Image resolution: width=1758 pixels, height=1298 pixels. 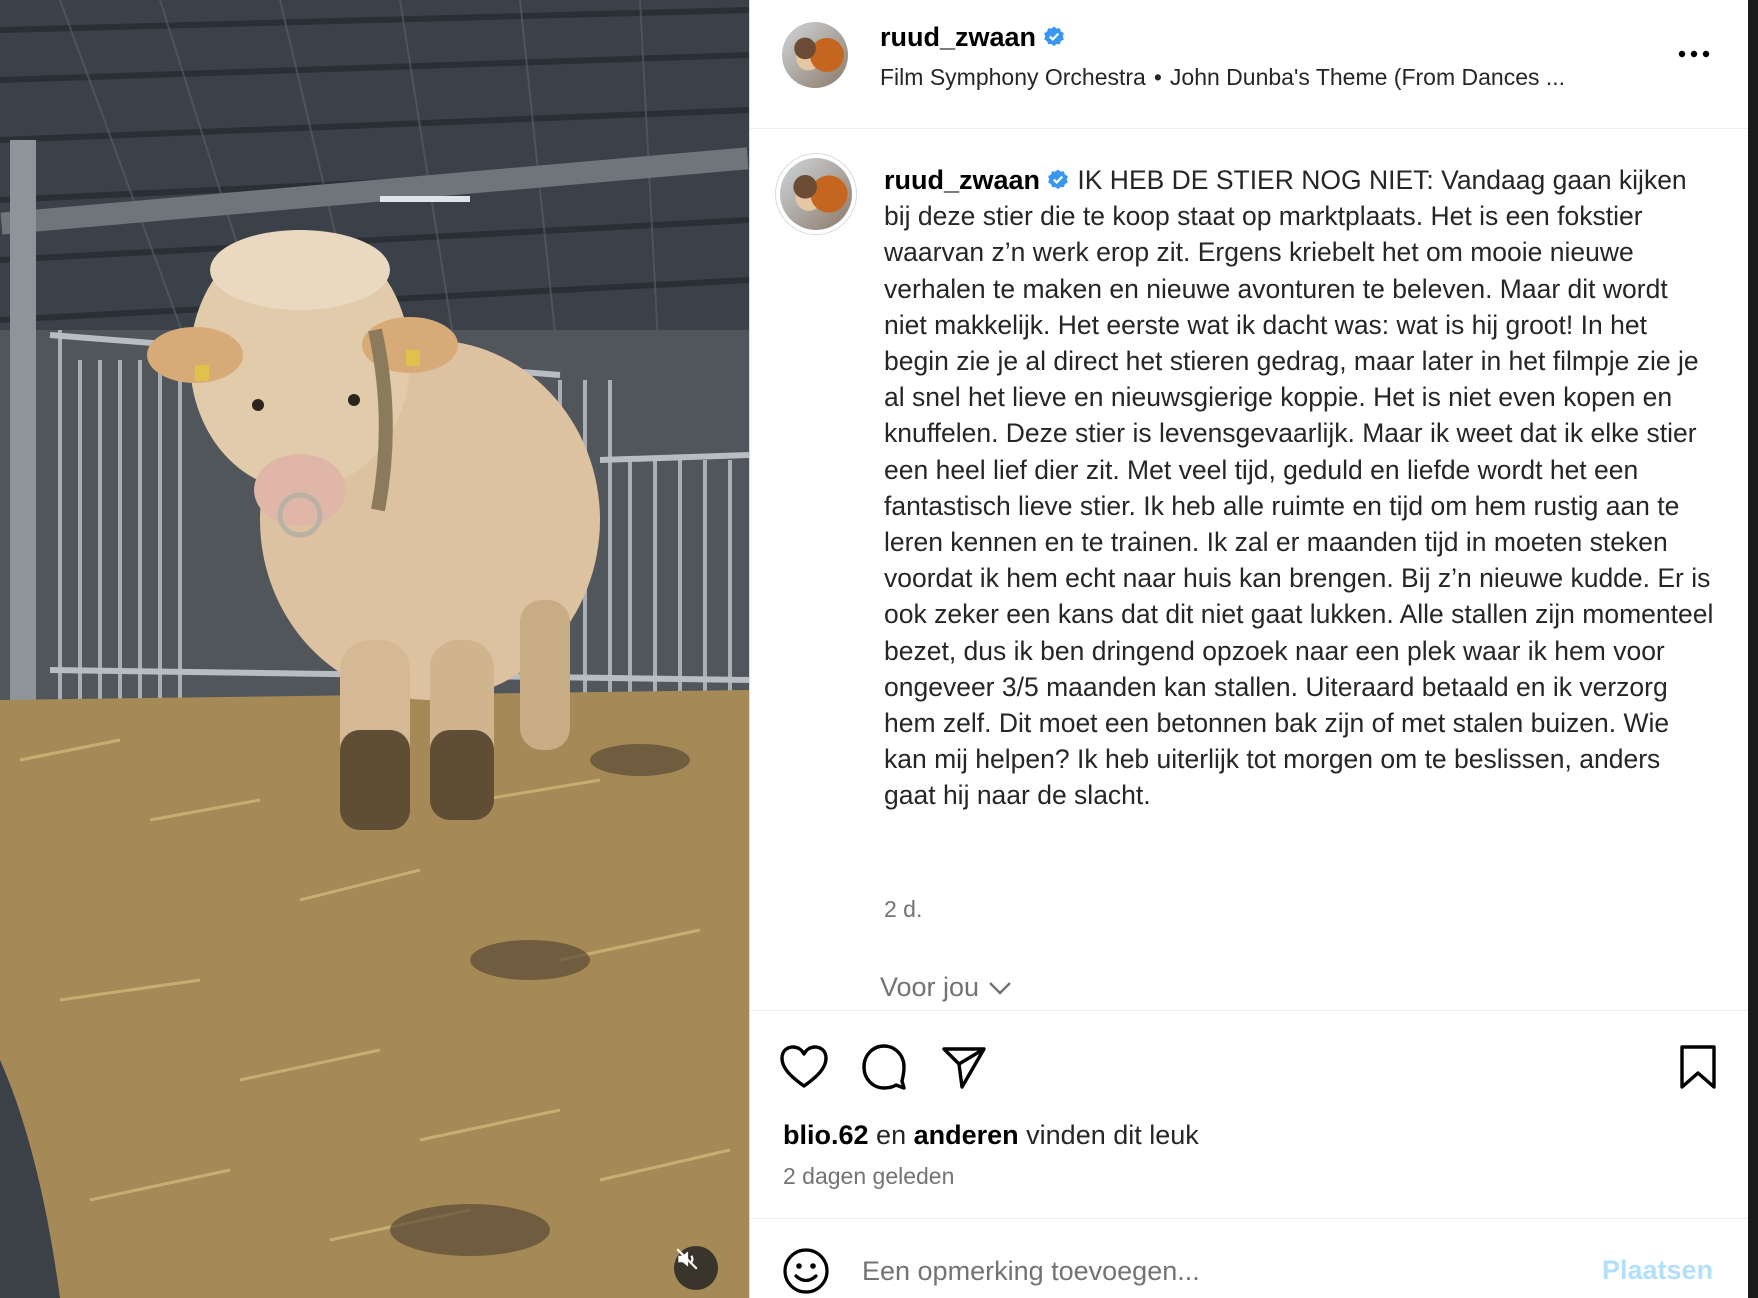 I want to click on caption-avatar, so click(x=816, y=194).